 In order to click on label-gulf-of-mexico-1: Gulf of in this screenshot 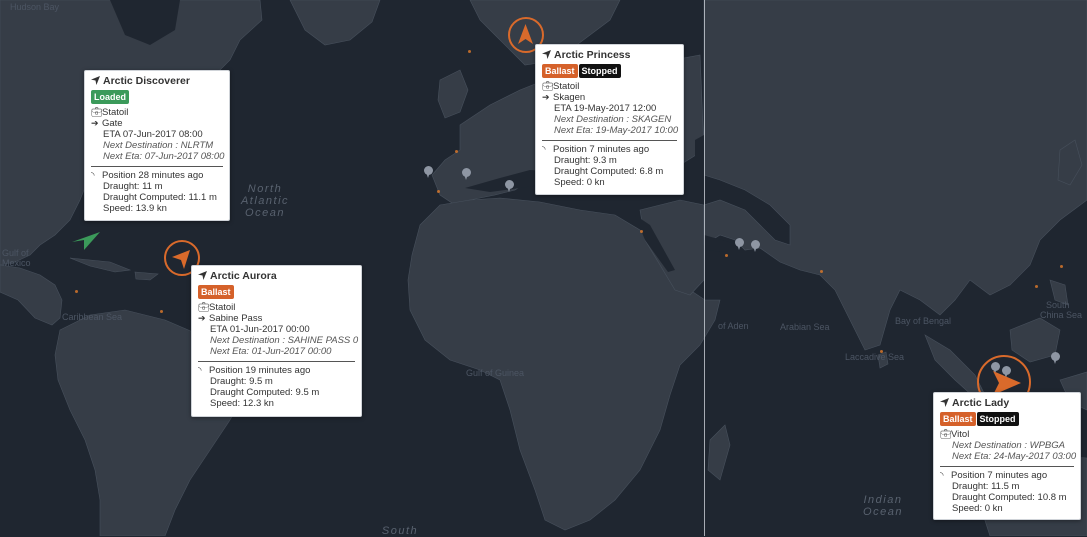, I will do `click(15, 253)`.